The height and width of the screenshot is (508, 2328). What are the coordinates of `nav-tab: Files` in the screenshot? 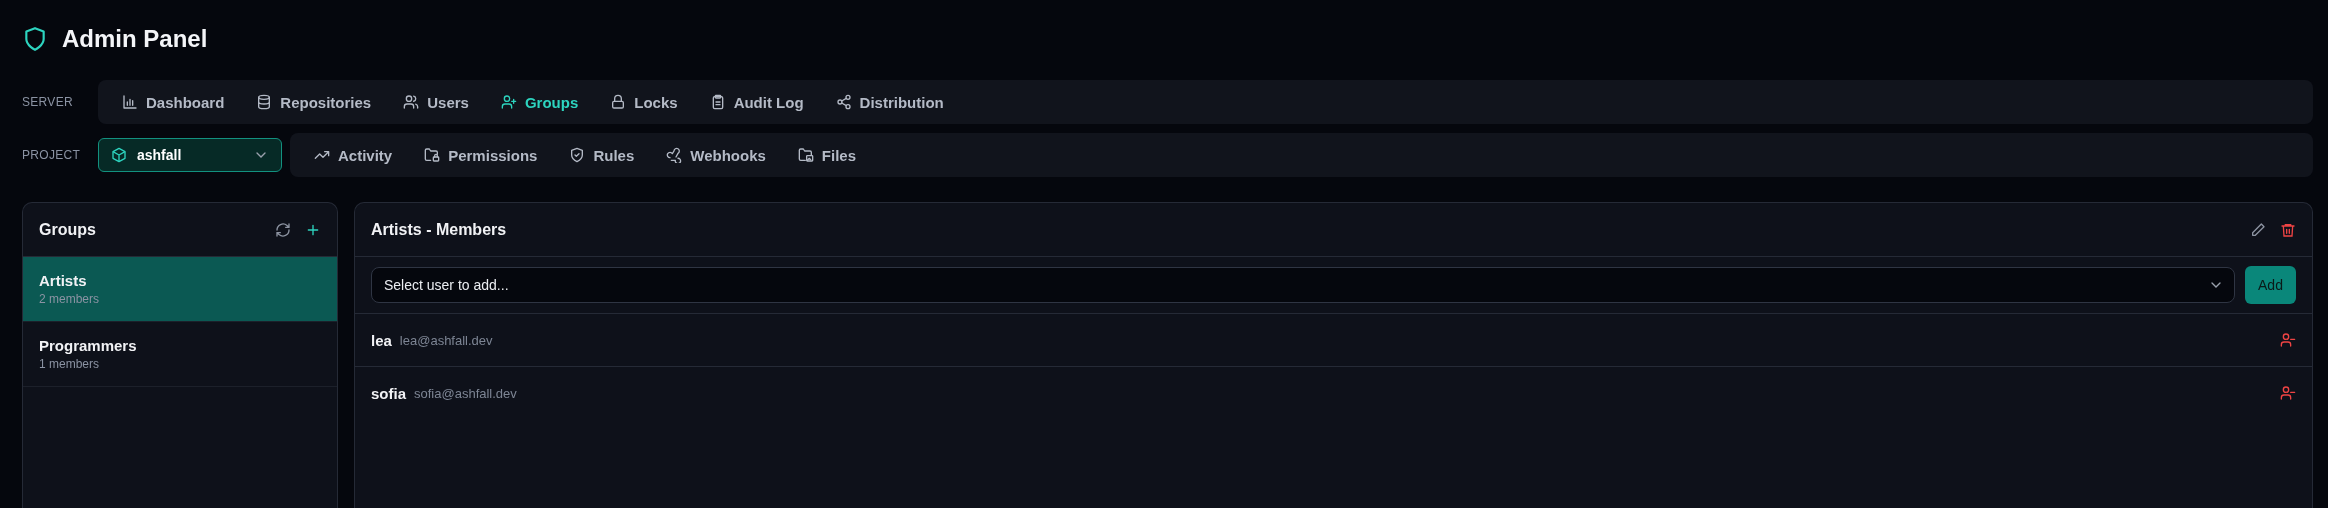 It's located at (827, 155).